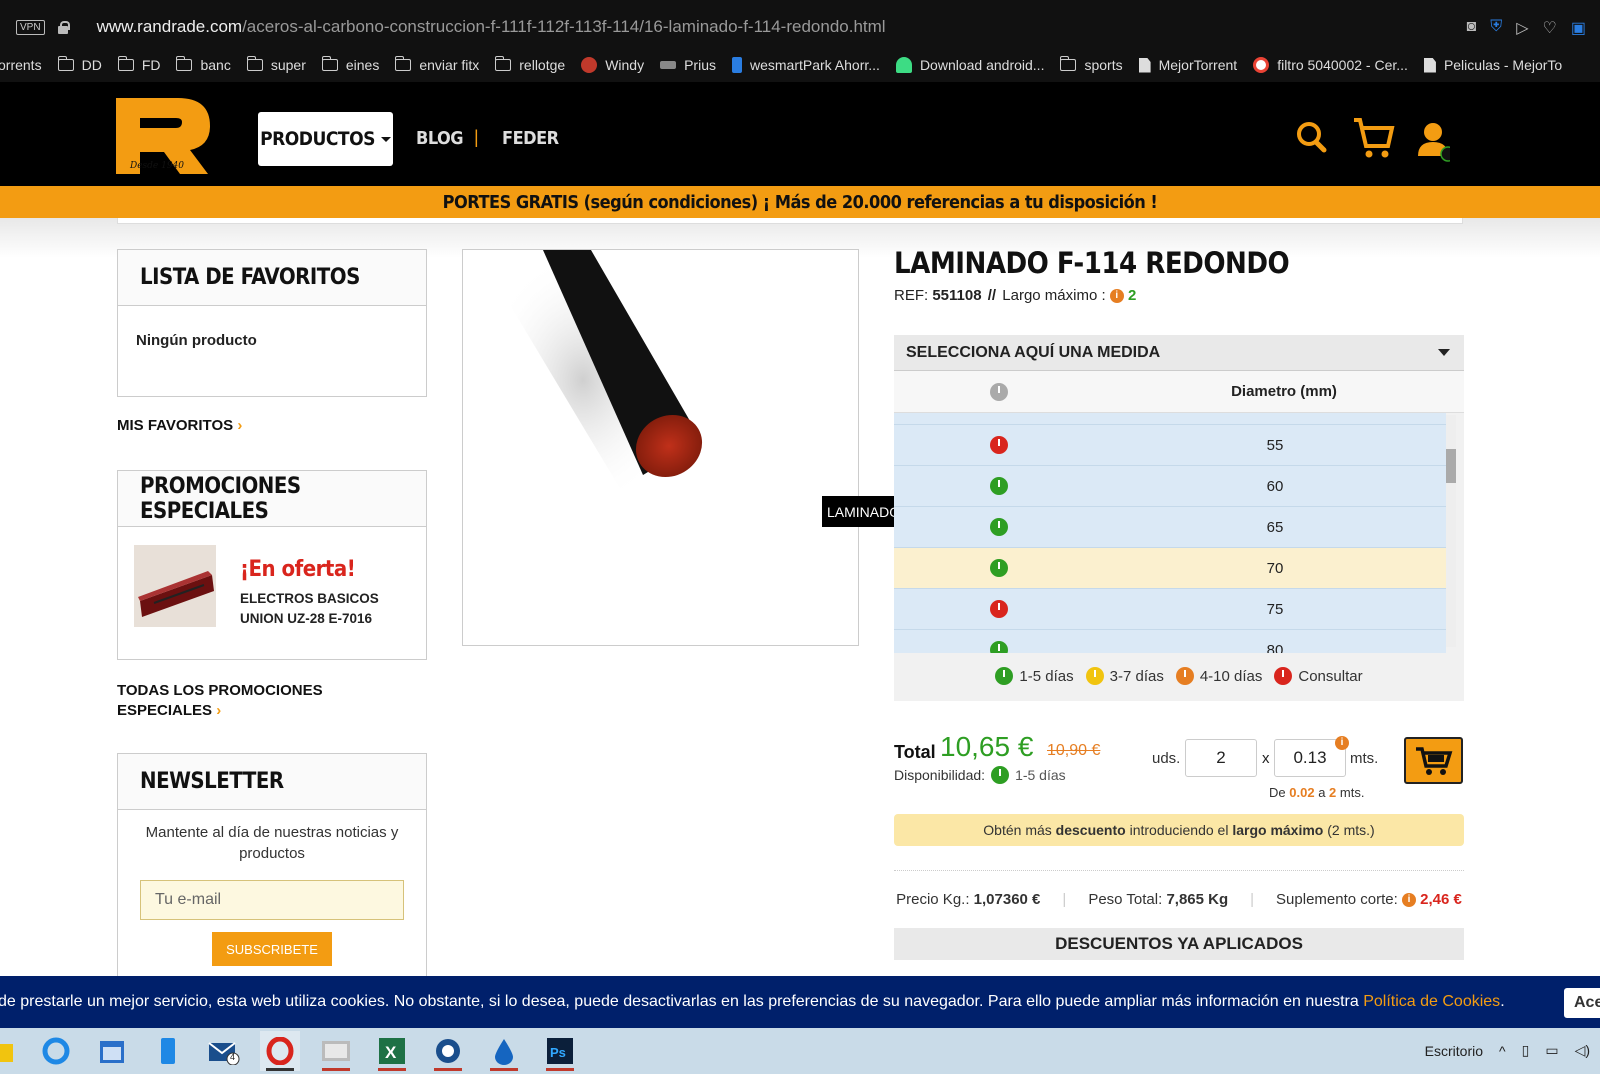 This screenshot has width=1600, height=1074. I want to click on bookmark-mejortorrent: MejorTorrent, so click(1187, 65).